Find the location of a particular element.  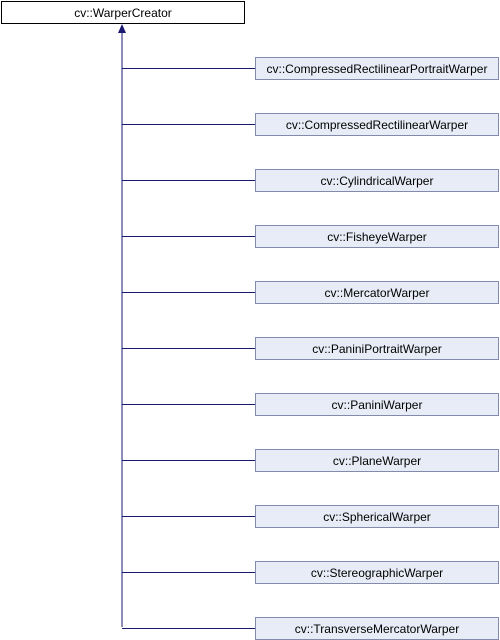

derived-class-node: cv::PaniniPortraitWarper is located at coordinates (377, 348).